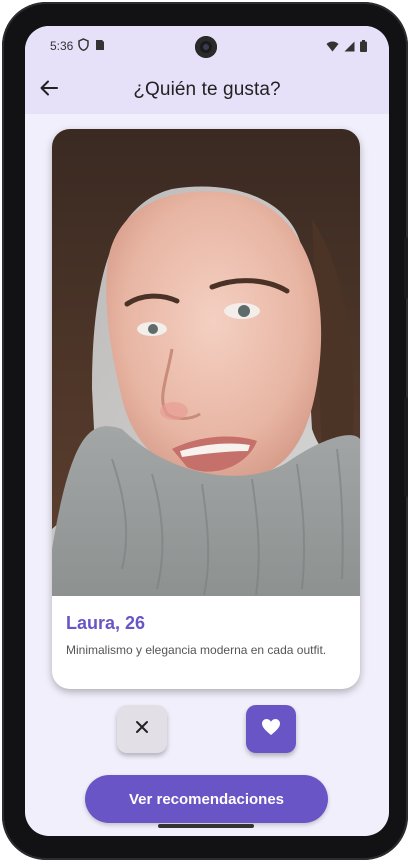  Describe the element at coordinates (349, 48) in the screenshot. I see `signal-icon` at that location.